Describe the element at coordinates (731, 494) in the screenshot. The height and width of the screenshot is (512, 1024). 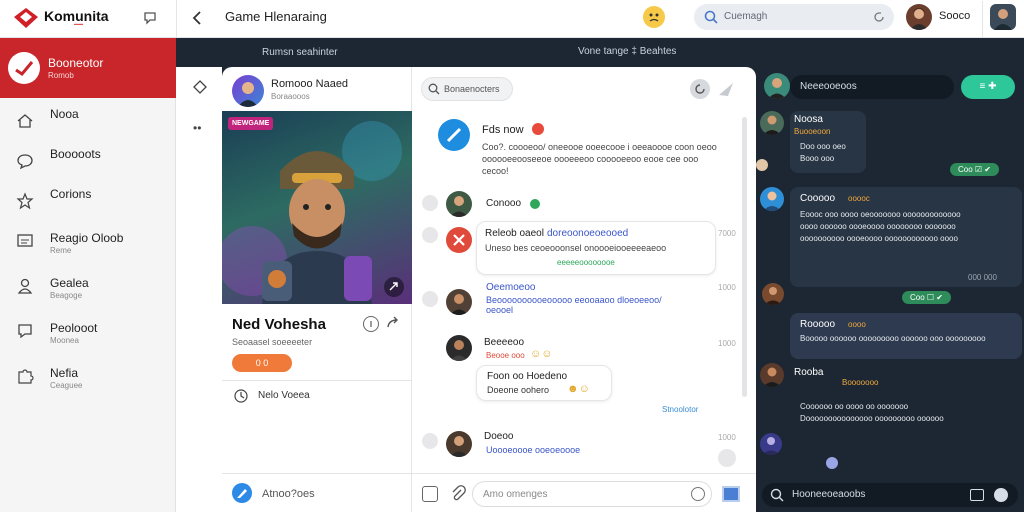
I see `media-icon` at that location.